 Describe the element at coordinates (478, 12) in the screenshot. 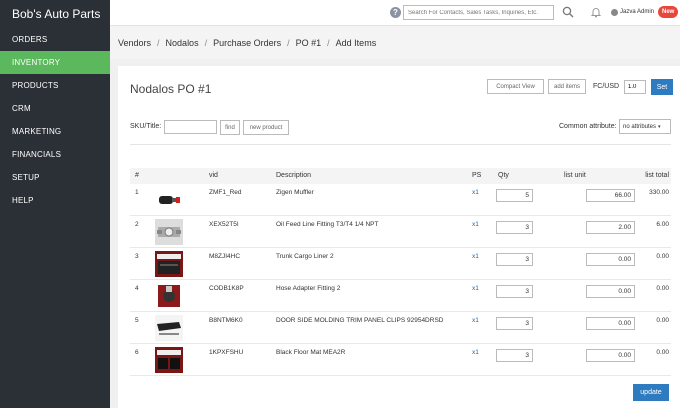

I see `search-input` at that location.